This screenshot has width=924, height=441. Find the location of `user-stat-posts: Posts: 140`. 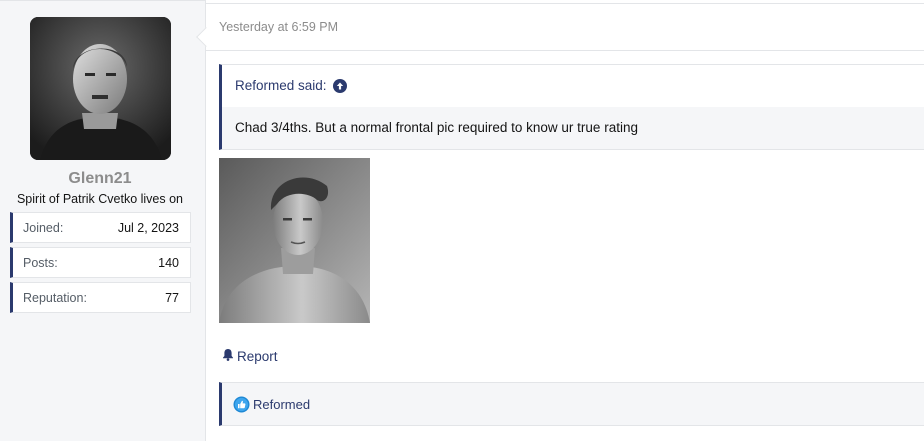

user-stat-posts: Posts: 140 is located at coordinates (100, 262).